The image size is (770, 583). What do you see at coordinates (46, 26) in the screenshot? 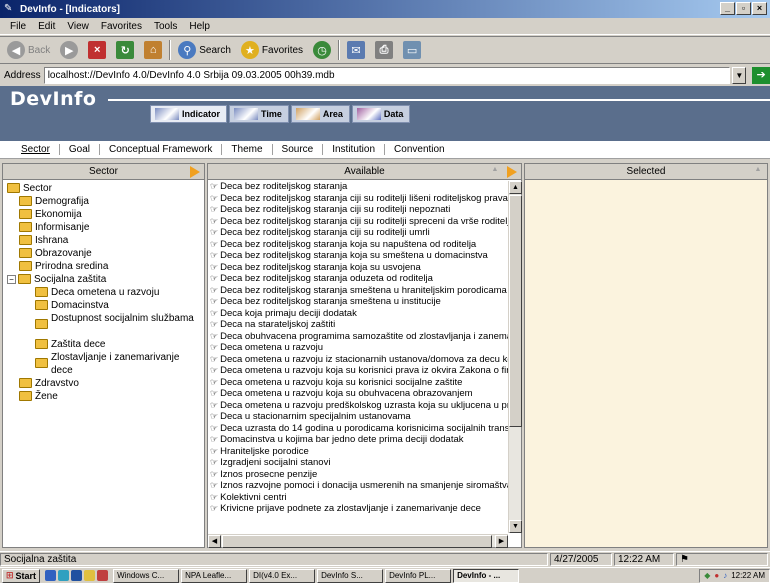
I see `menu-edit: Edit` at bounding box center [46, 26].